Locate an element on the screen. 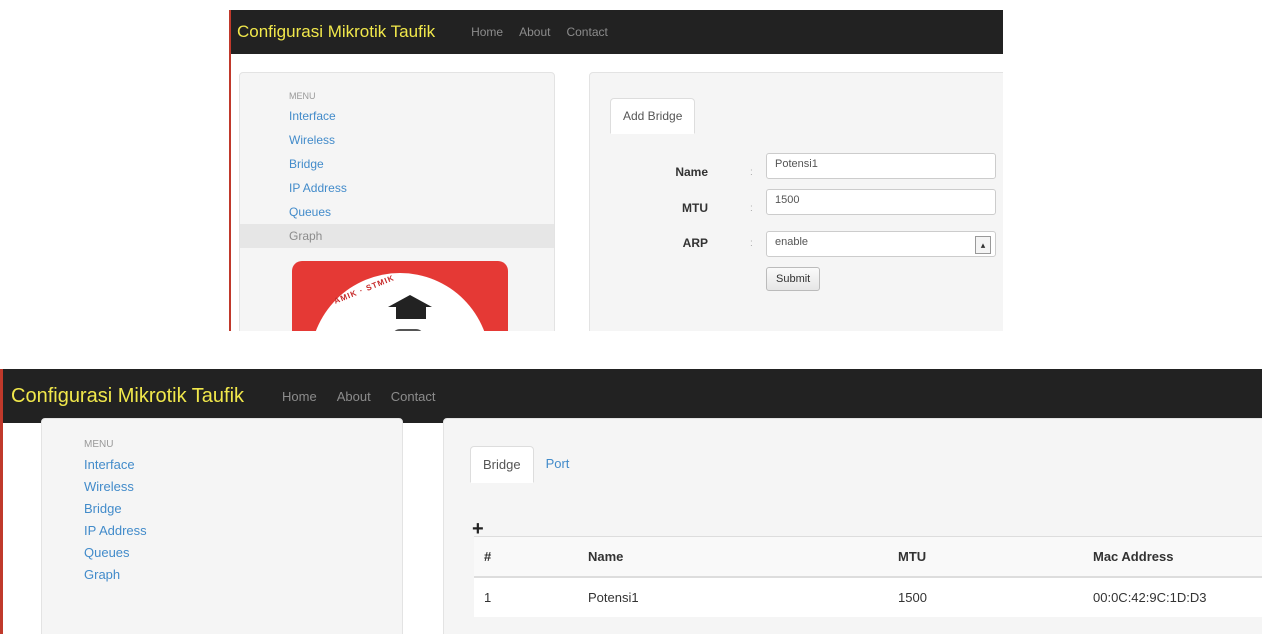  name-input: Potensi1 is located at coordinates (881, 166).